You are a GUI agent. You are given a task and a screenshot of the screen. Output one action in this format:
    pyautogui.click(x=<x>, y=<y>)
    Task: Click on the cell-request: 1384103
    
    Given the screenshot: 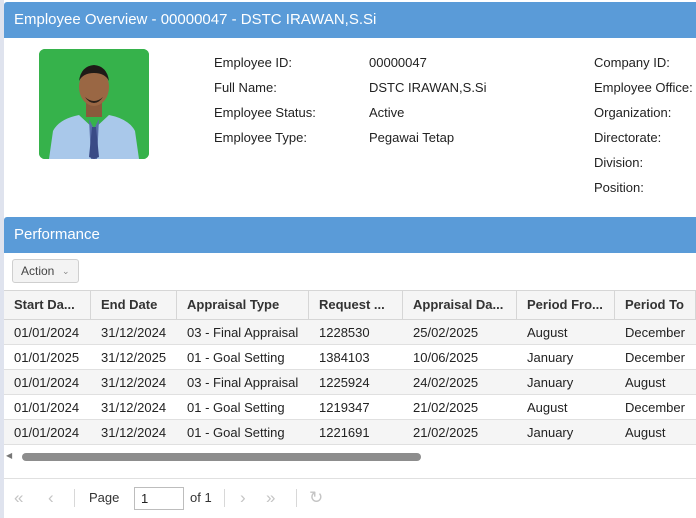 What is the action you would take?
    pyautogui.click(x=344, y=357)
    